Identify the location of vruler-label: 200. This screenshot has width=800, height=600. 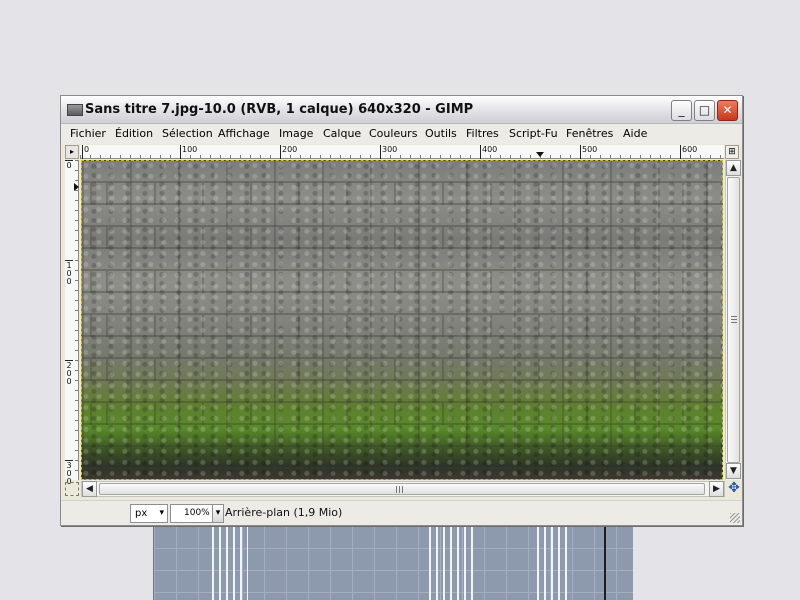
(69, 373).